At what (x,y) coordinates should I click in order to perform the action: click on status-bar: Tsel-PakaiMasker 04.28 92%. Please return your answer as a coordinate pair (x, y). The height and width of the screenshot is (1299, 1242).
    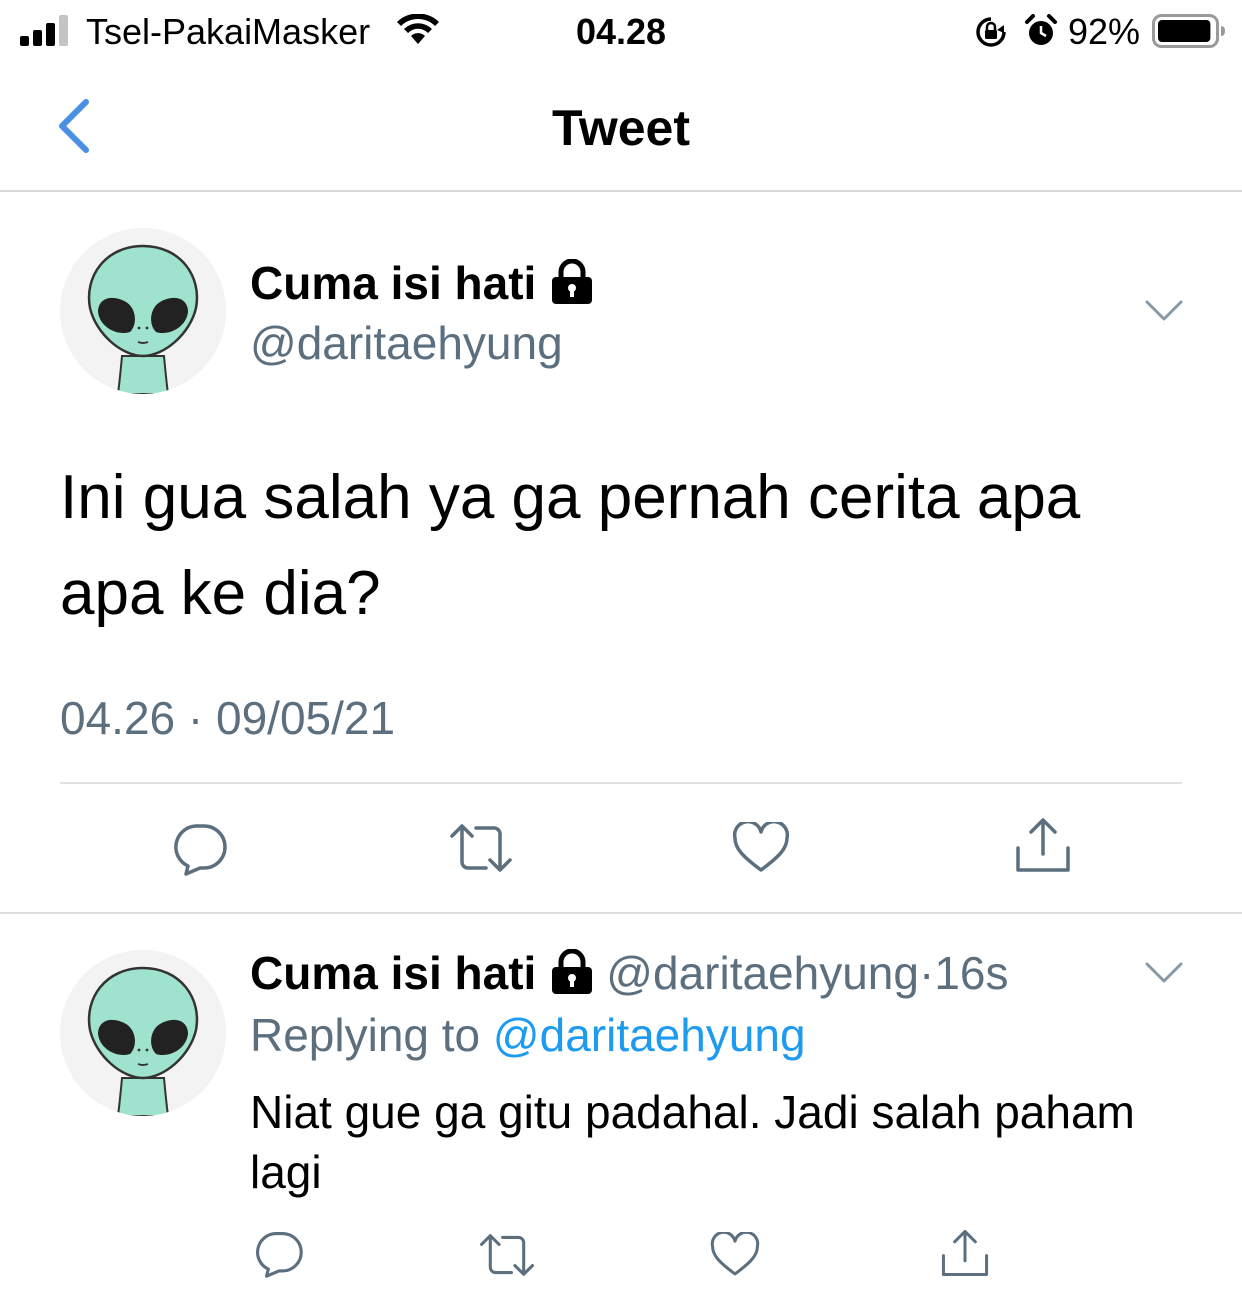
    Looking at the image, I should click on (621, 32).